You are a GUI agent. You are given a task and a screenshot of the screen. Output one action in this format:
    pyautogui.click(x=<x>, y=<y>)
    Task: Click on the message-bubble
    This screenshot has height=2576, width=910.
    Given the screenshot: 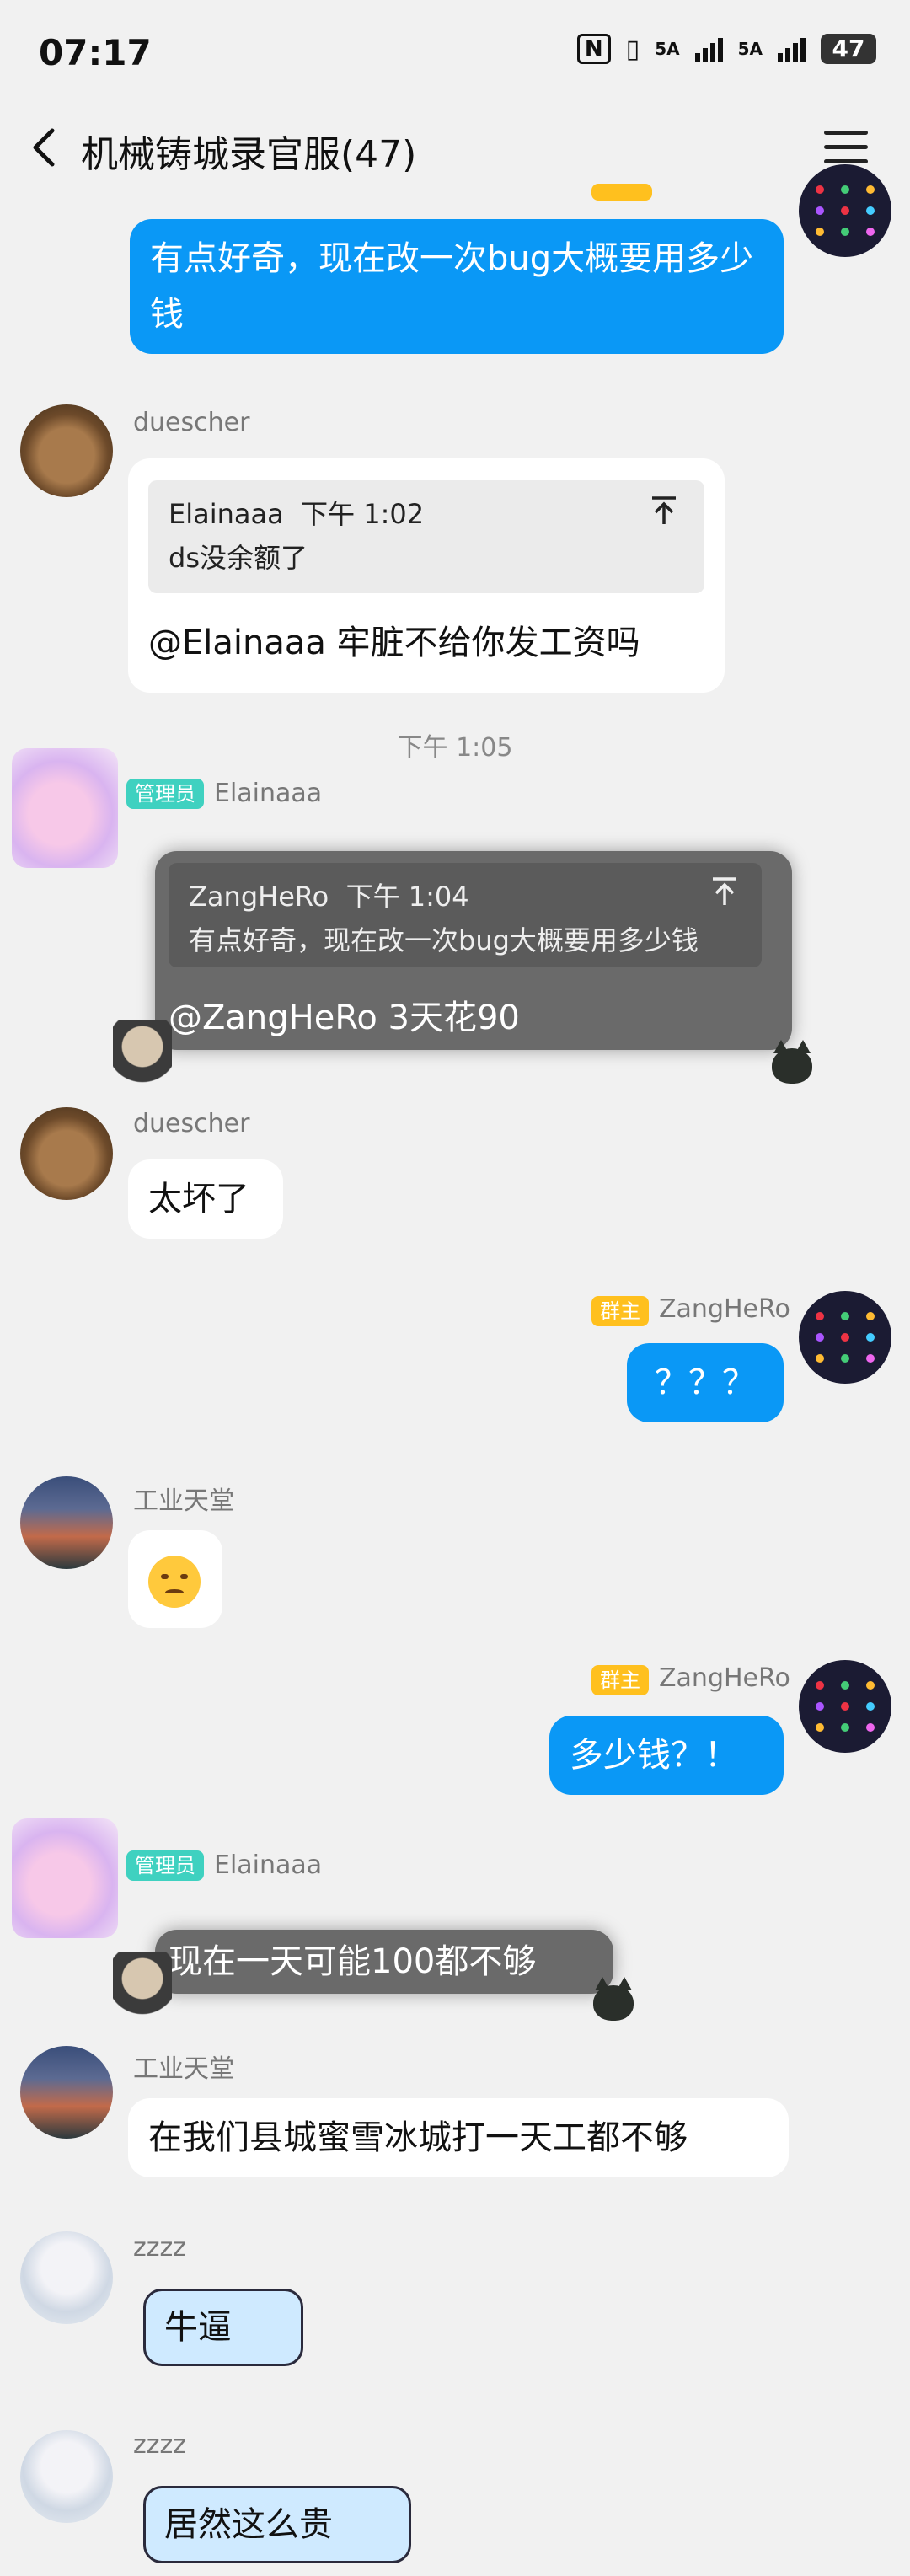 What is the action you would take?
    pyautogui.click(x=175, y=1579)
    